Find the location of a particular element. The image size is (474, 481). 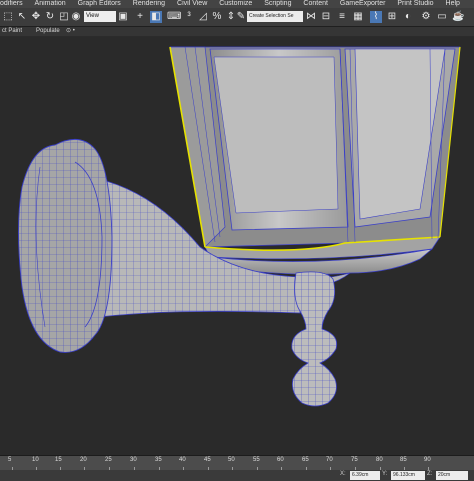

timeline-tick: 90 is located at coordinates (427, 460).